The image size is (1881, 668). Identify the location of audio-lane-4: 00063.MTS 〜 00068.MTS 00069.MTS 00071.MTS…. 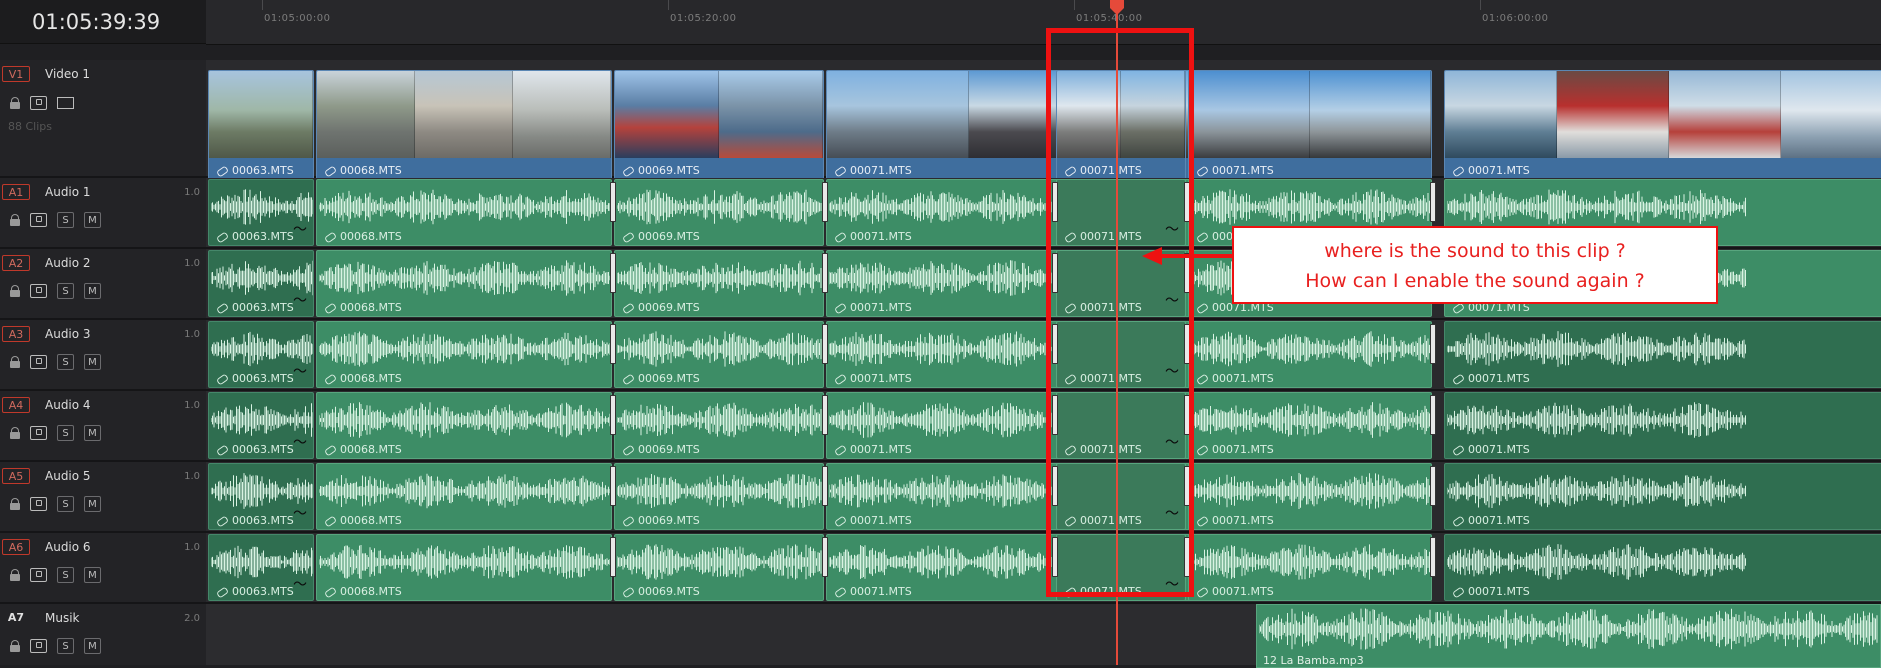
(1043, 426).